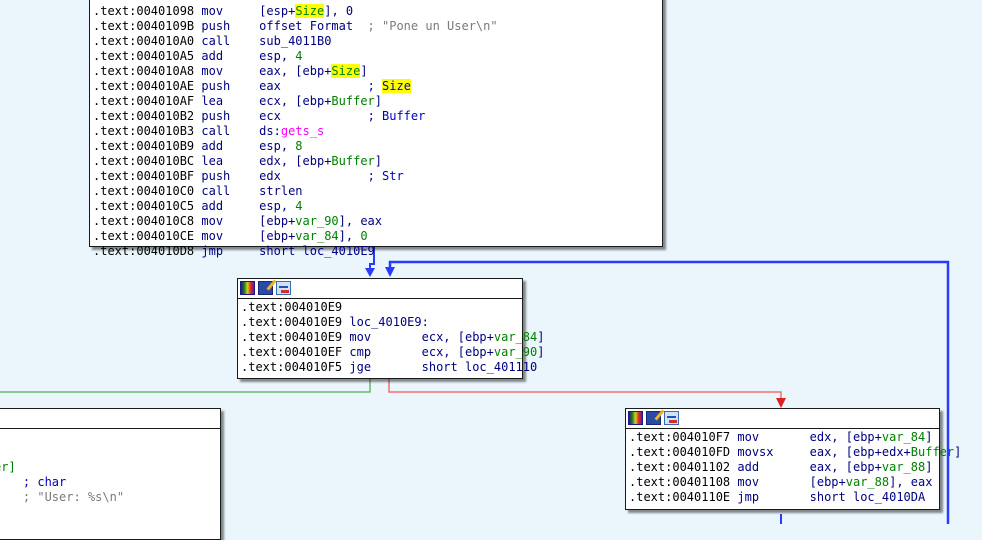 This screenshot has height=540, width=982. I want to click on operand: edx, [ebp+, so click(845, 437).